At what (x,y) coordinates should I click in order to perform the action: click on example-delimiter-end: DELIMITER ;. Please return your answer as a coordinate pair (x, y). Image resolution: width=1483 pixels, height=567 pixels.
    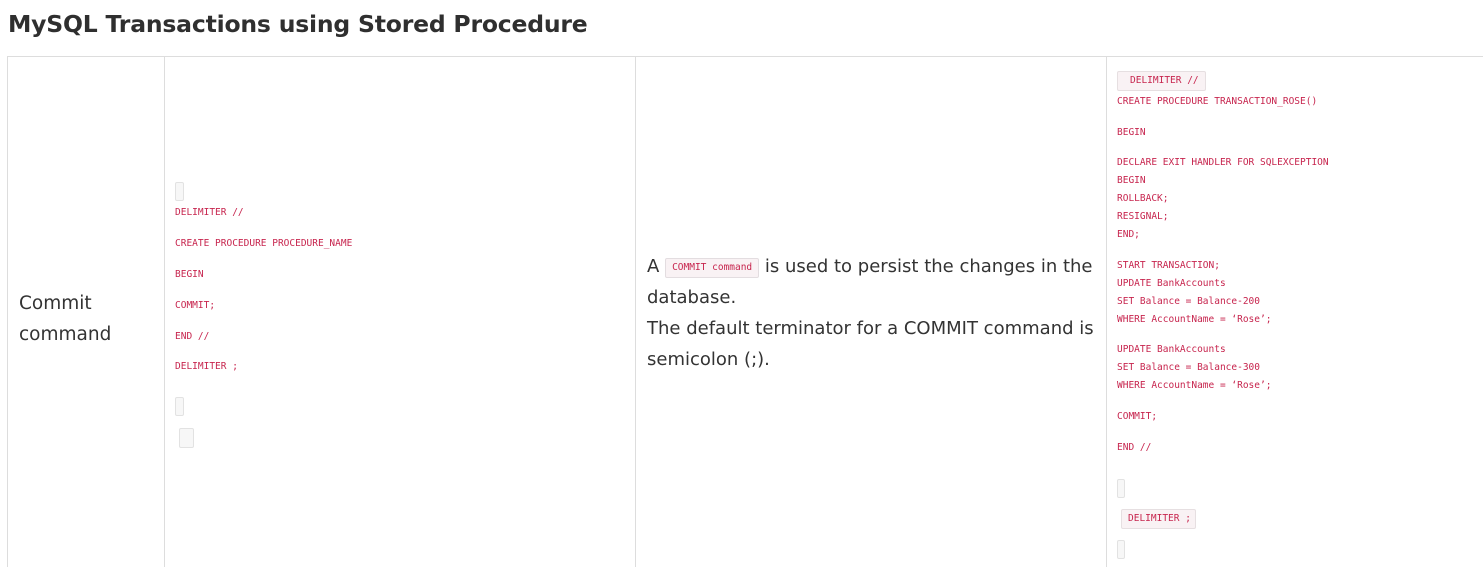
    Looking at the image, I should click on (1159, 518).